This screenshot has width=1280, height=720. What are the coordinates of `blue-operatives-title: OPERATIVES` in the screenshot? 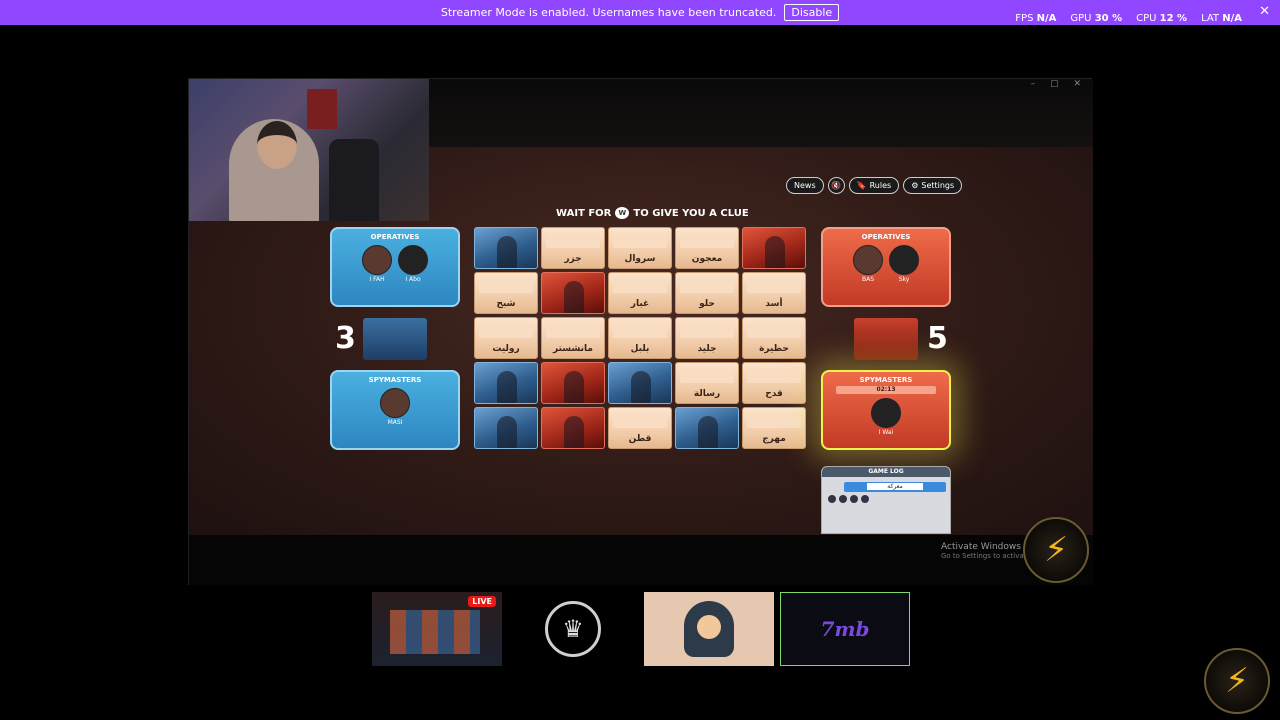 It's located at (395, 237).